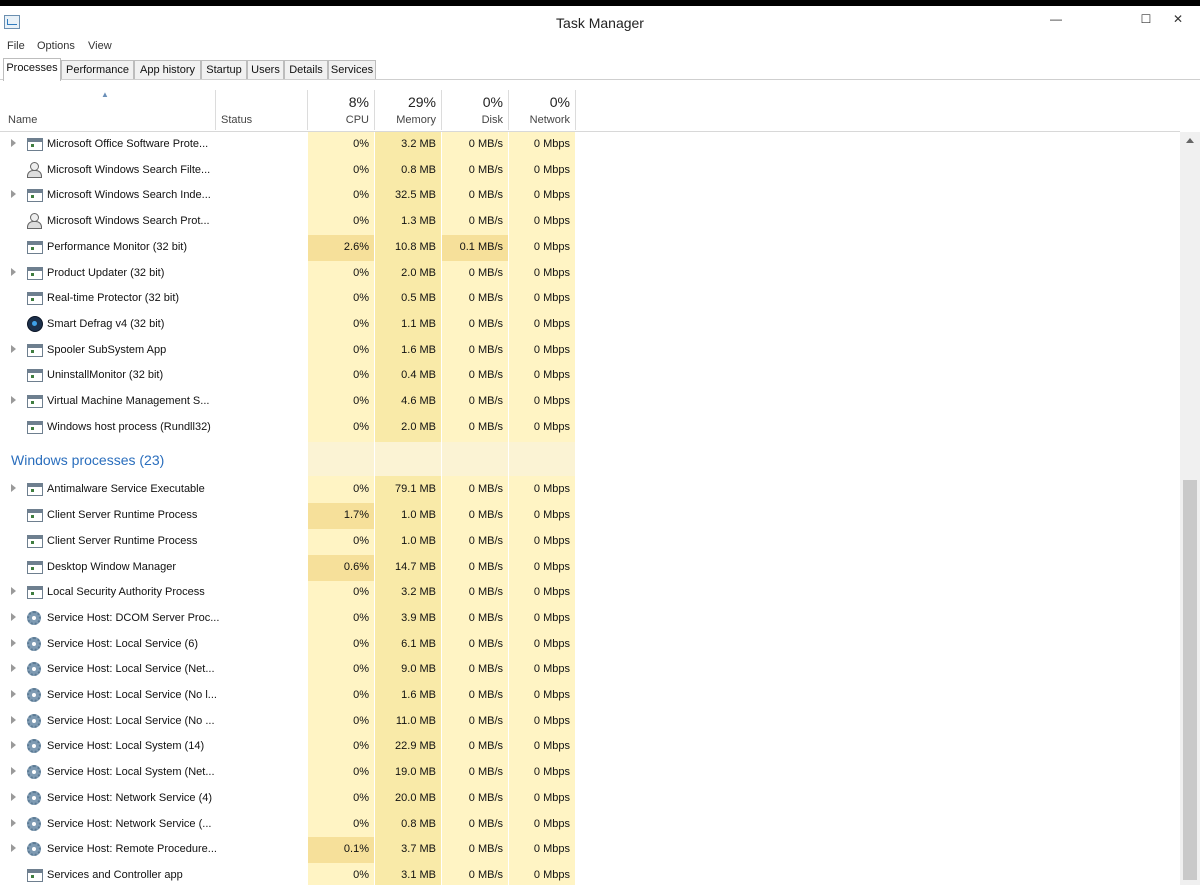  Describe the element at coordinates (415, 797) in the screenshot. I see `memory-value: 20.0 MB` at that location.